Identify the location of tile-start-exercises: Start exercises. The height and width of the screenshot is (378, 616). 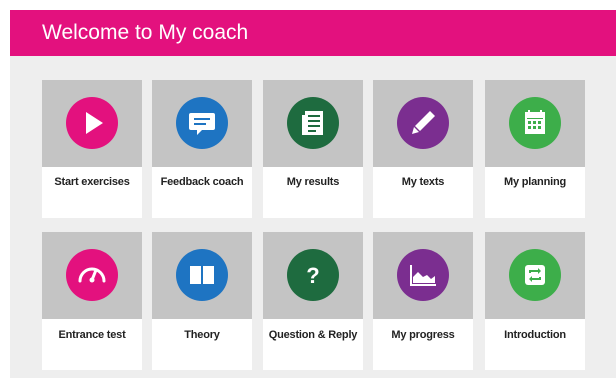
(92, 149).